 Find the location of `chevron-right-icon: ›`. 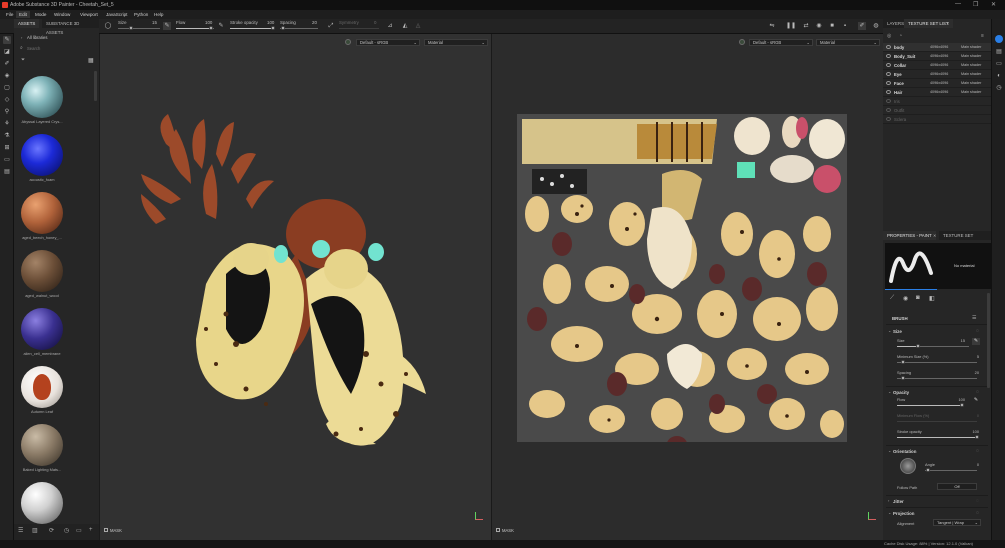

chevron-right-icon: › is located at coordinates (21, 37).